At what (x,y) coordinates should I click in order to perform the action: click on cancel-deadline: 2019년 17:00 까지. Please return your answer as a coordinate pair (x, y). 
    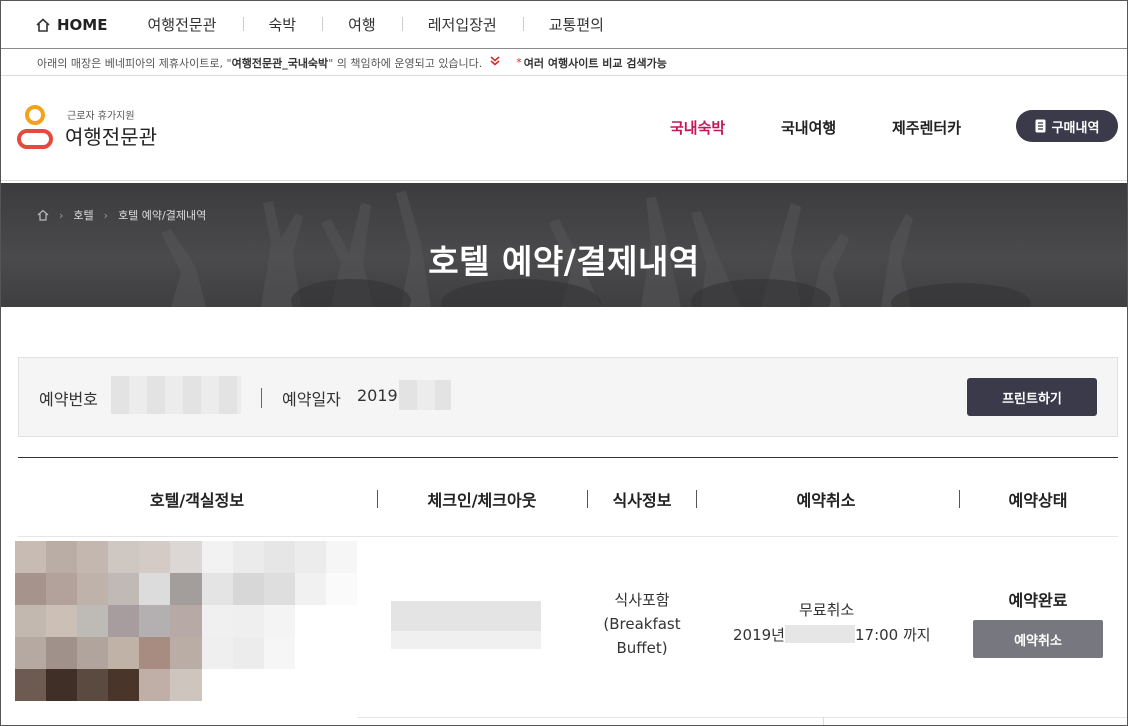
    Looking at the image, I should click on (832, 634).